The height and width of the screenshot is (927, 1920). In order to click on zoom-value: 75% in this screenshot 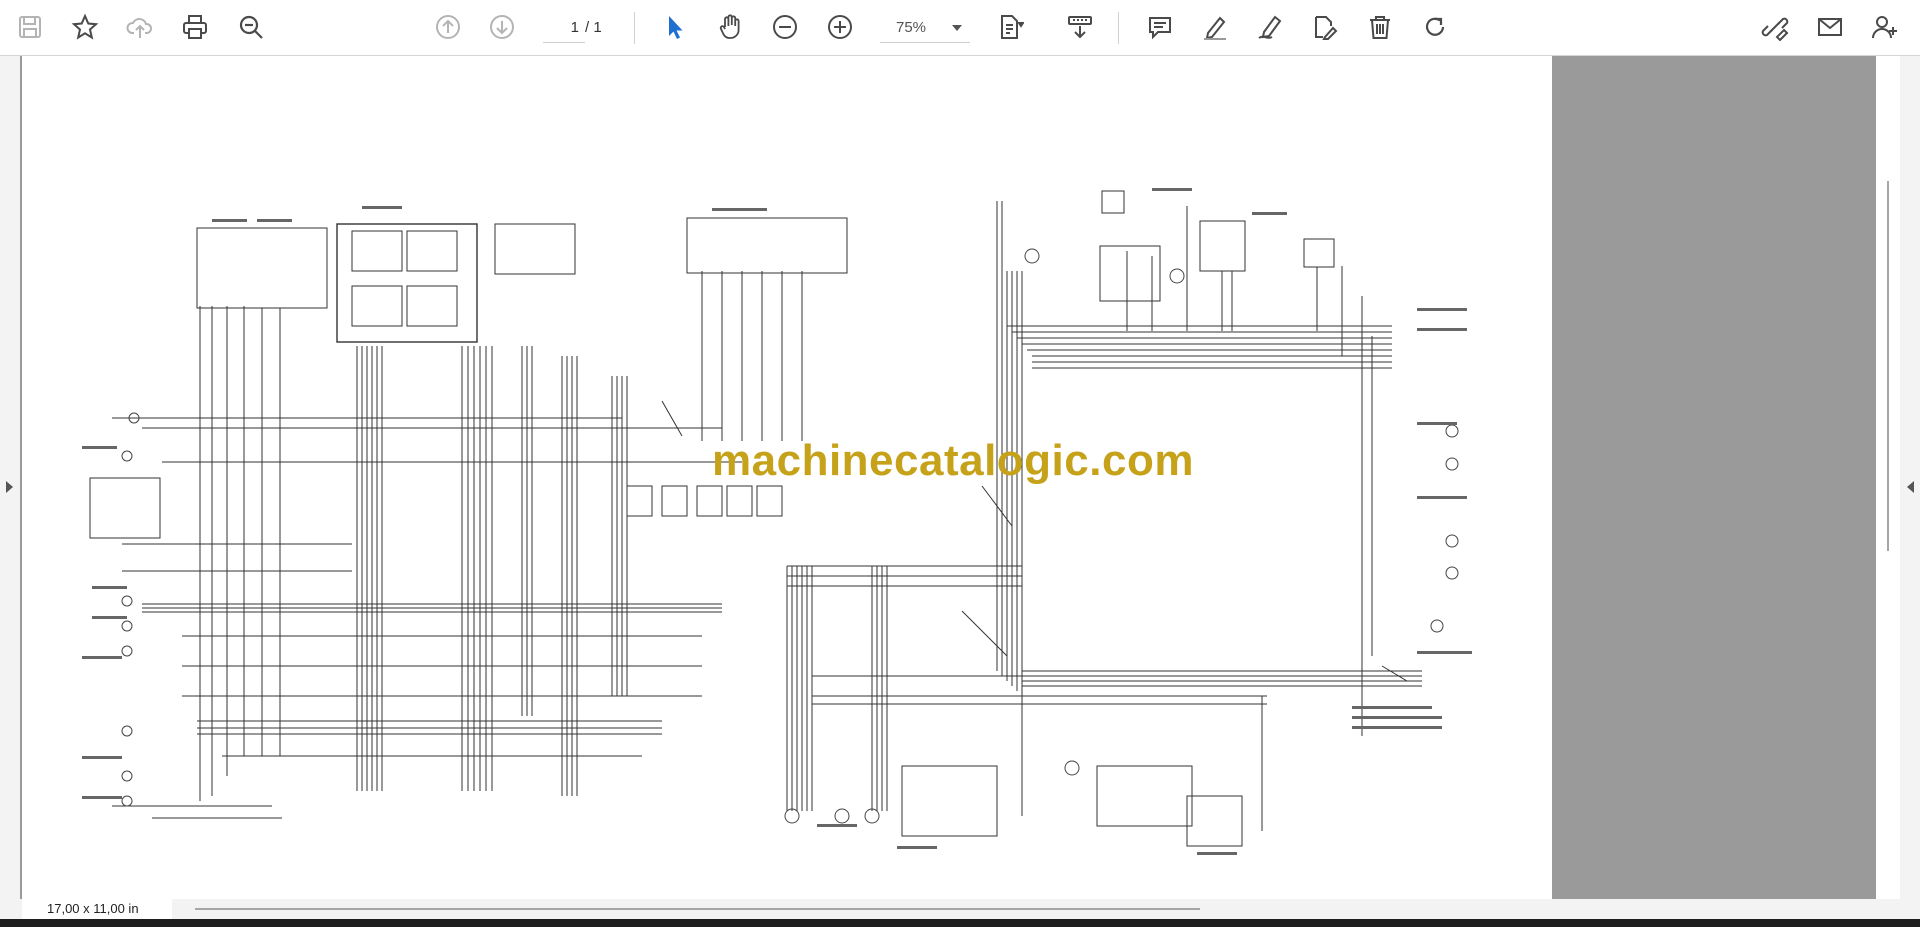, I will do `click(911, 27)`.